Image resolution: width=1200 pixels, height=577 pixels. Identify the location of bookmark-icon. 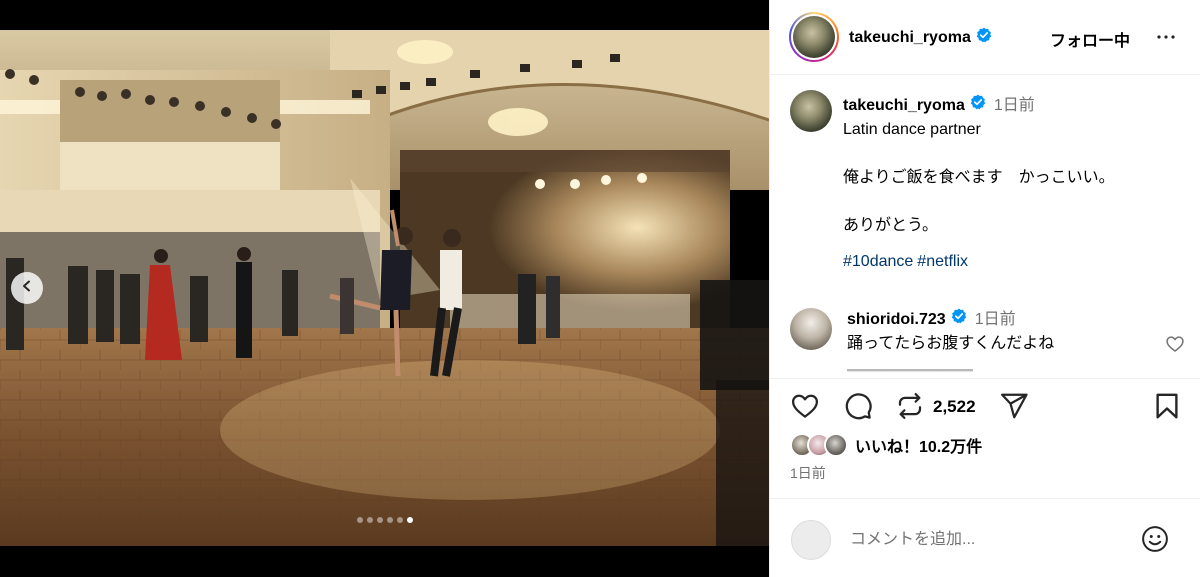
(1167, 409).